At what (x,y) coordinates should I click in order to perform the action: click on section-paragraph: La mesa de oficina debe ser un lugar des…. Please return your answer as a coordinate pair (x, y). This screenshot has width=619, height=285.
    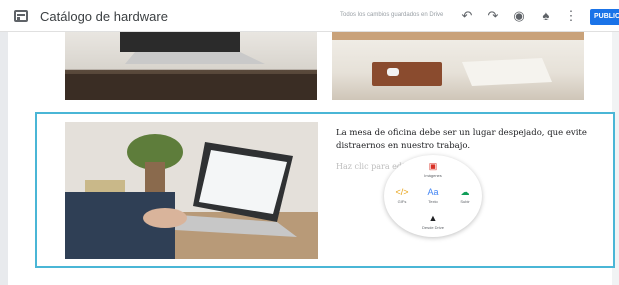
    Looking at the image, I should click on (467, 140).